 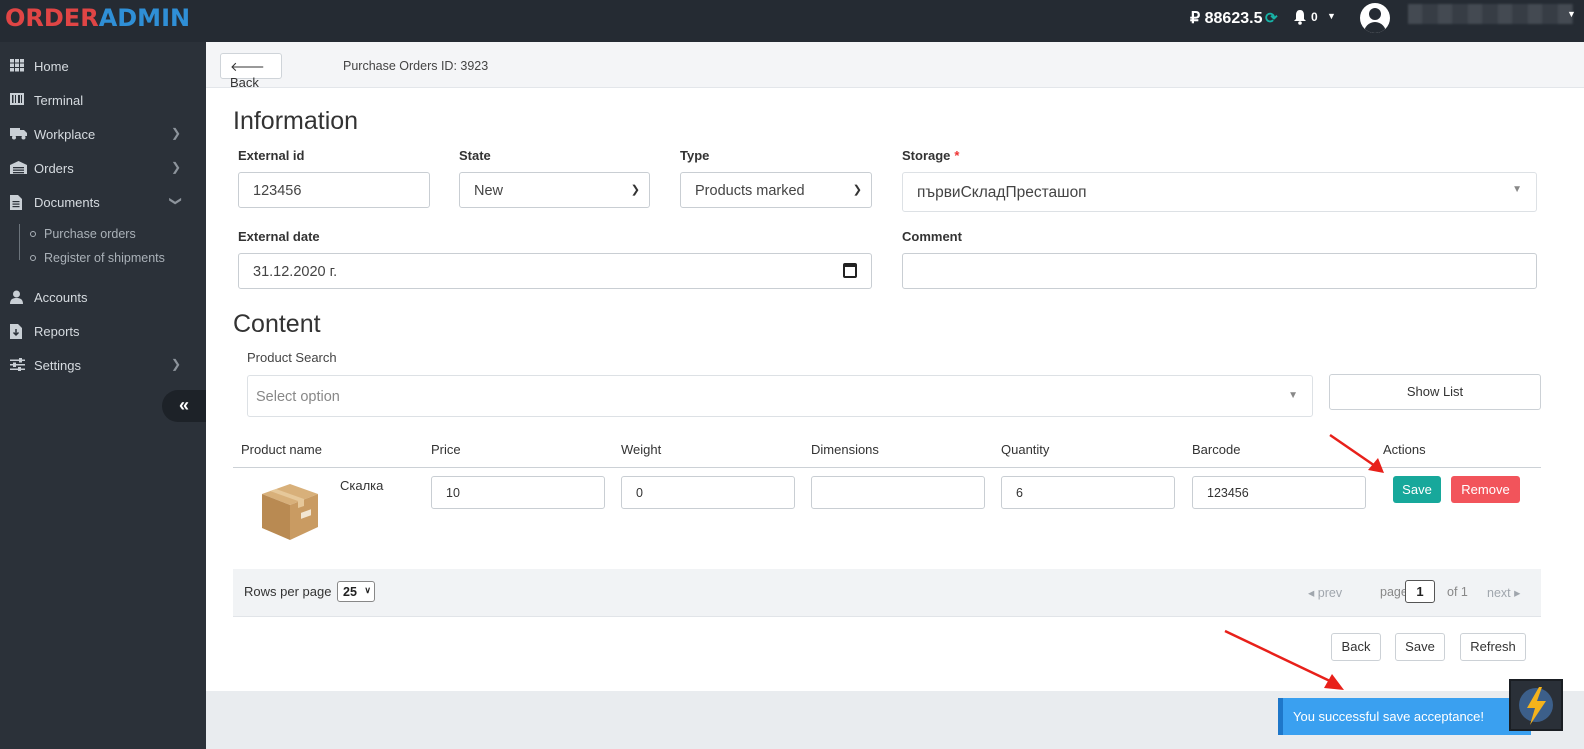 I want to click on sidebar-item-label: Documents, so click(x=67, y=202).